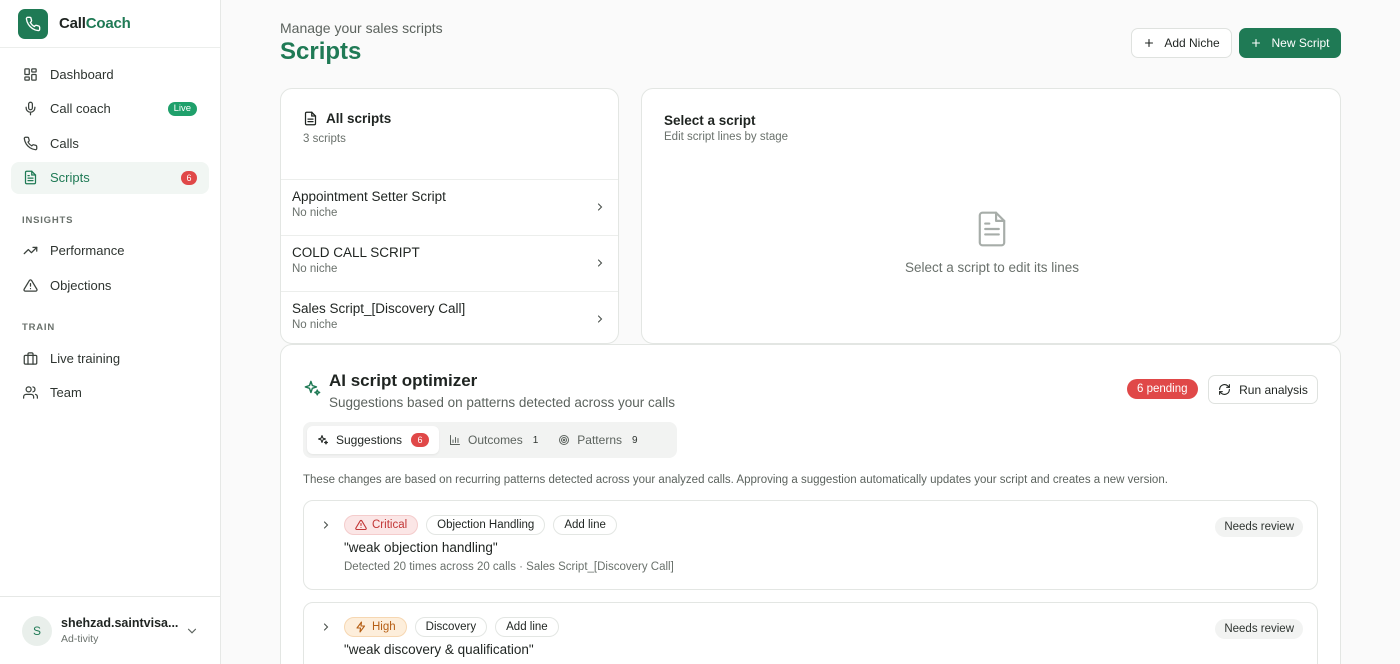 This screenshot has height=664, width=1400. I want to click on script-list-item: Appointment Setter Script No niche, so click(449, 207).